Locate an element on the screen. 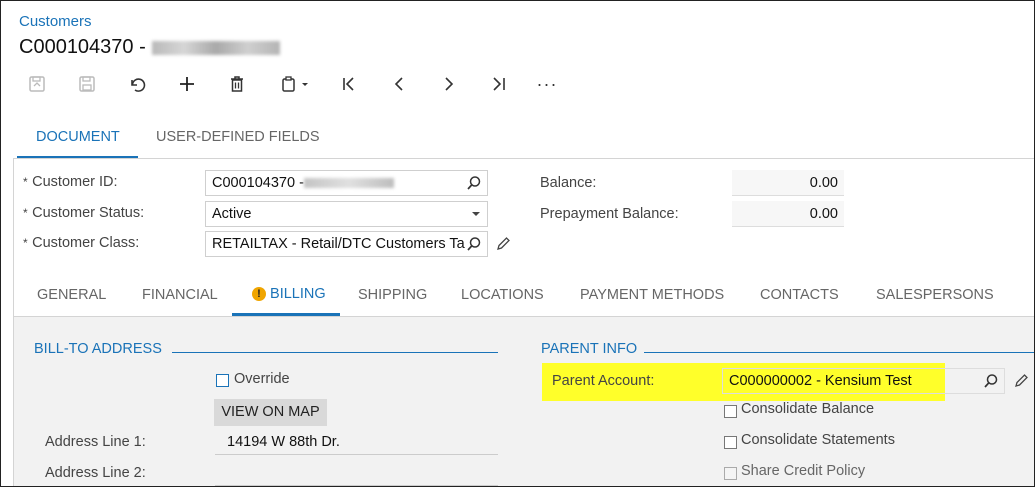 This screenshot has height=487, width=1035. parent-account-label: Parent Account: is located at coordinates (603, 381).